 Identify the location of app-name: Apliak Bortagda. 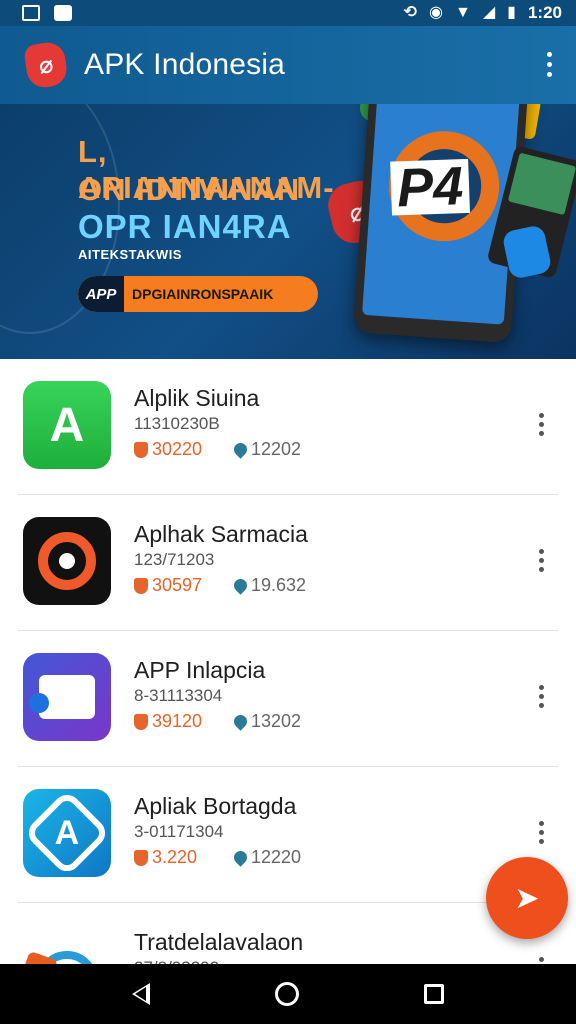
(215, 806).